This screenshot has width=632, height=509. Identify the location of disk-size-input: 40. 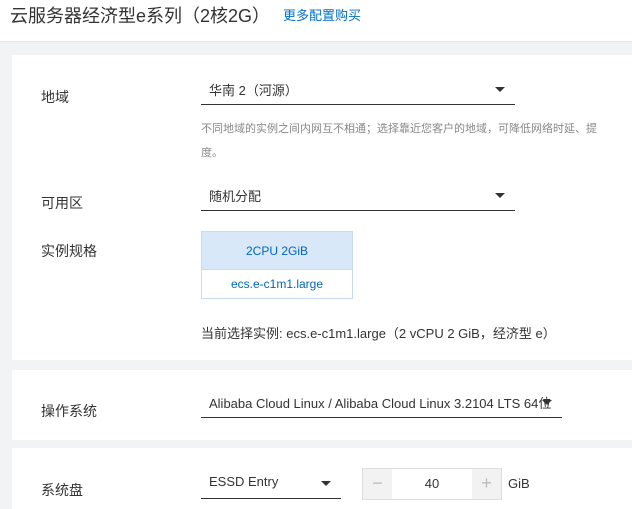
(432, 484).